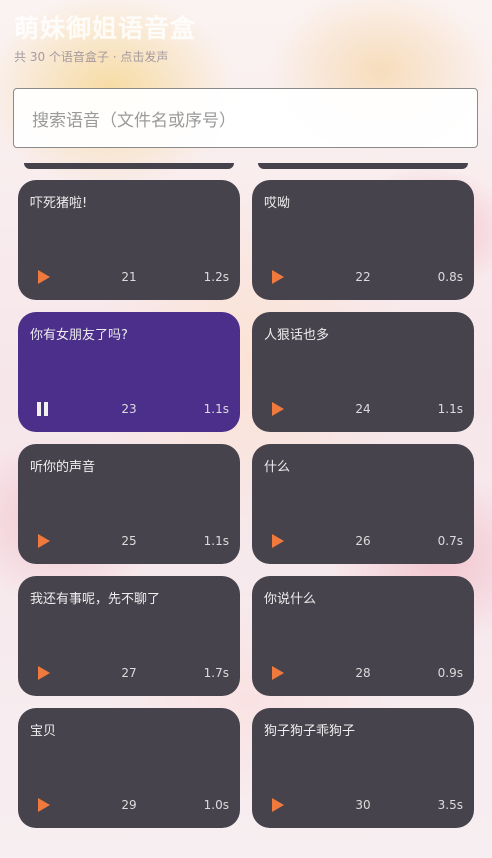  I want to click on voice-card-number: 29, so click(129, 805).